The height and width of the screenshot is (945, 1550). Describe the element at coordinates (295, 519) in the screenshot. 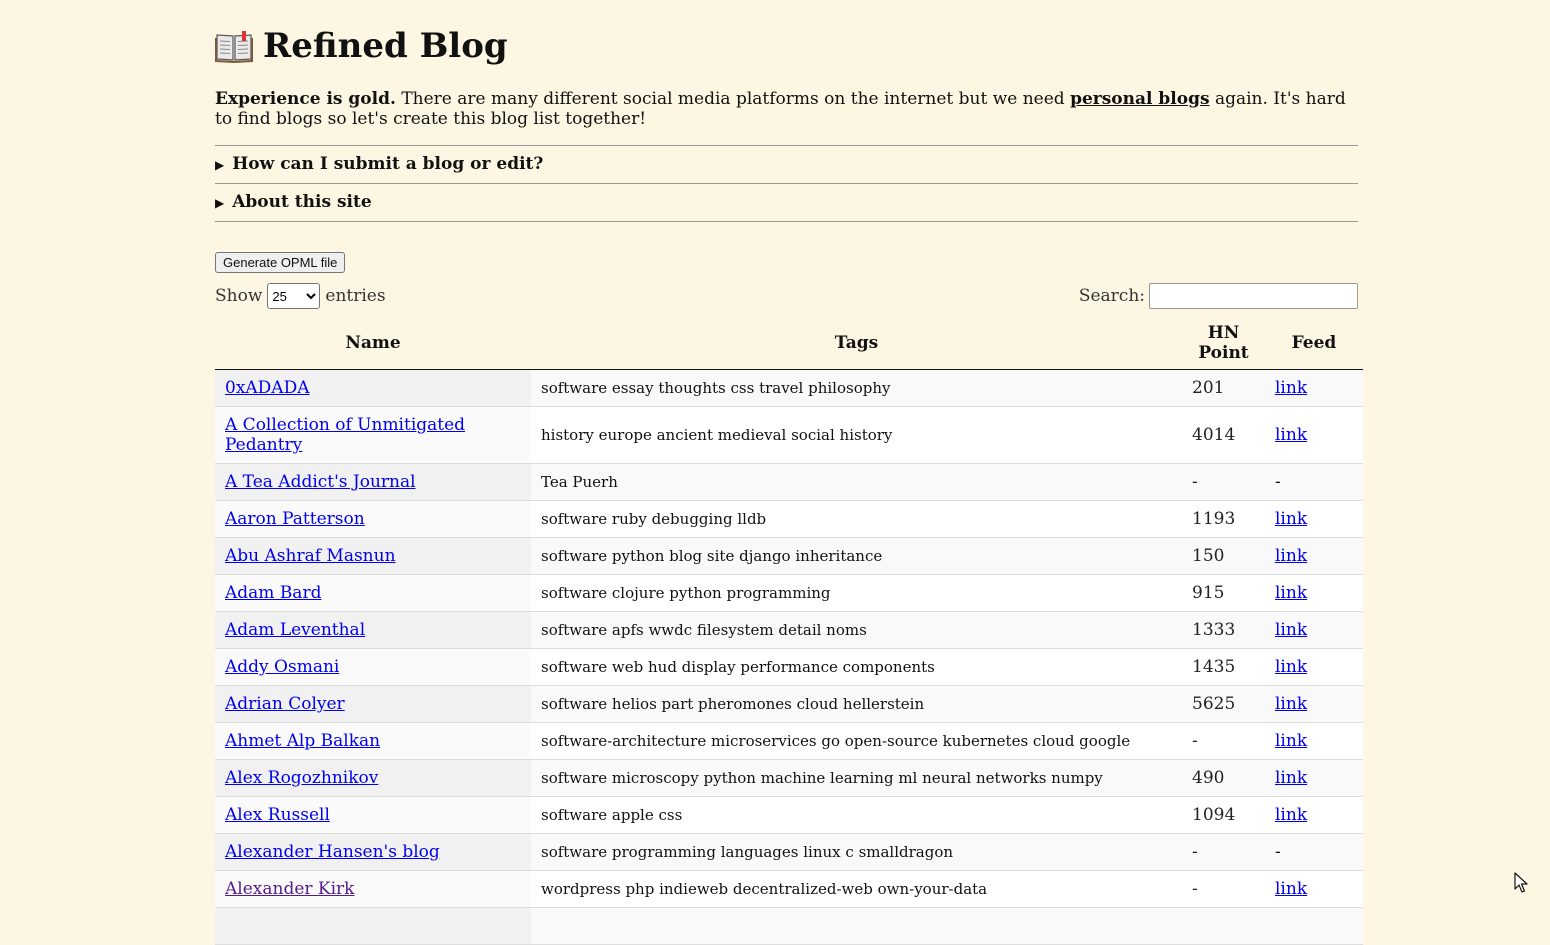

I see `blog-name-link: Aaron Patterson` at that location.